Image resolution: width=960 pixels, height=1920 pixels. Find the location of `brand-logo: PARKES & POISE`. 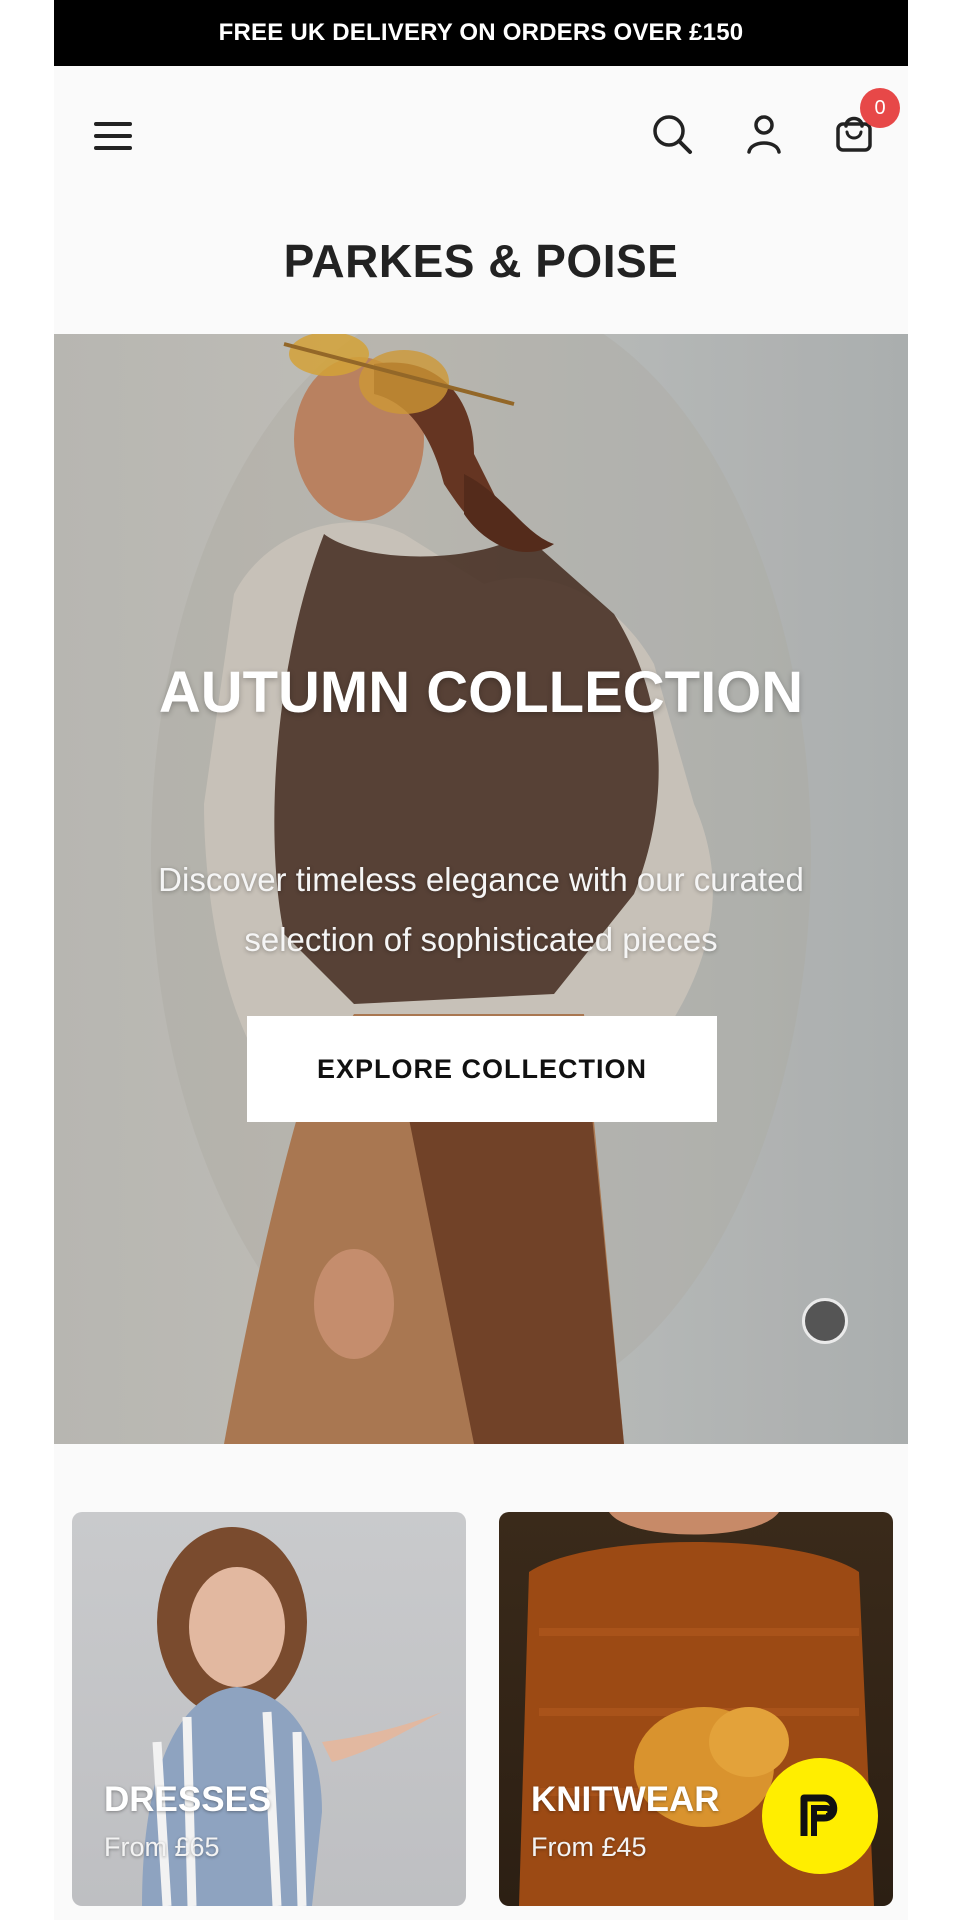

brand-logo: PARKES & POISE is located at coordinates (481, 261).